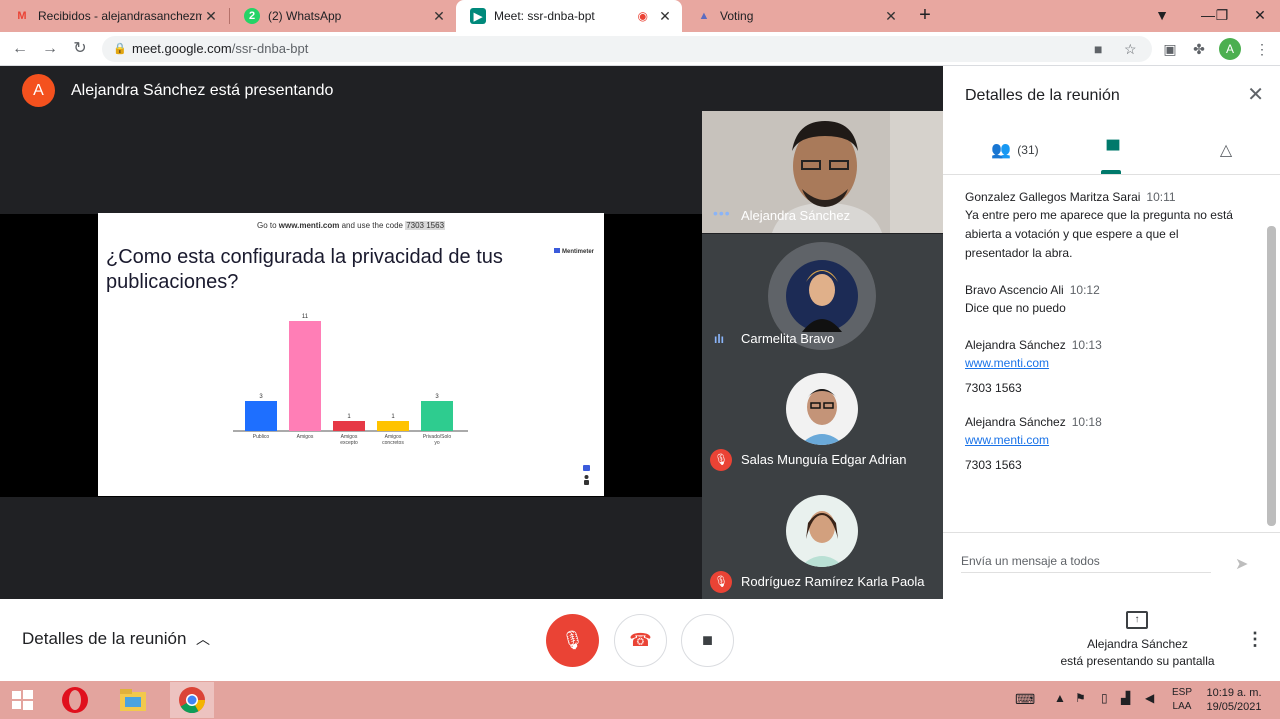 This screenshot has width=1280, height=719. Describe the element at coordinates (586, 475) in the screenshot. I see `slide-side-icons` at that location.